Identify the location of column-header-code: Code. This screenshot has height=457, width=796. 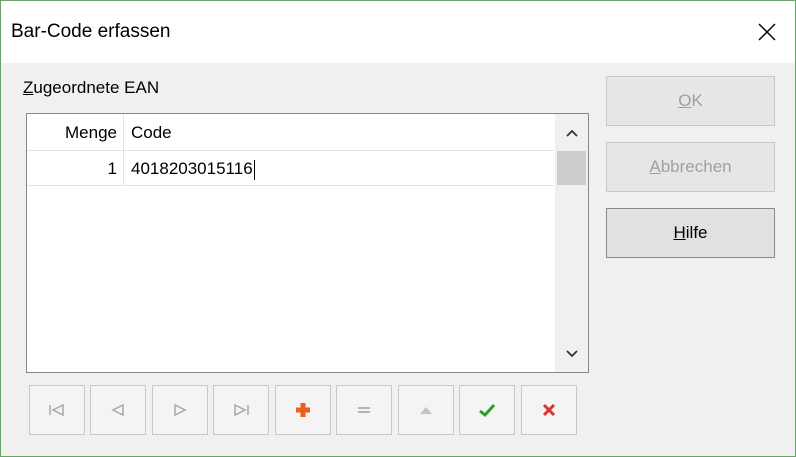
(339, 132).